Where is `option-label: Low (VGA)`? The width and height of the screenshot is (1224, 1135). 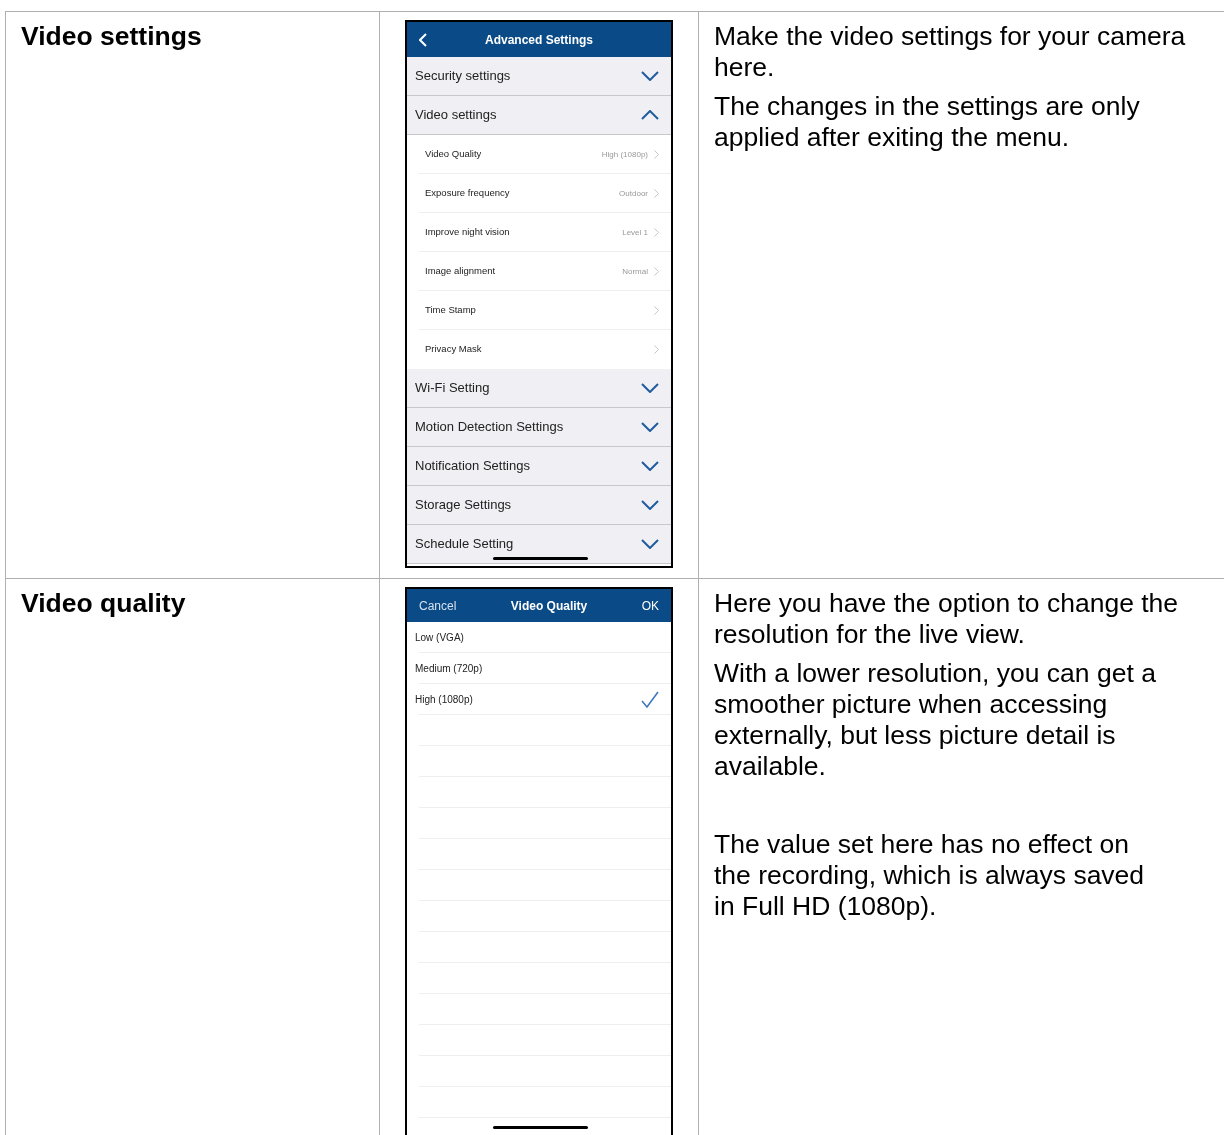 option-label: Low (VGA) is located at coordinates (439, 638).